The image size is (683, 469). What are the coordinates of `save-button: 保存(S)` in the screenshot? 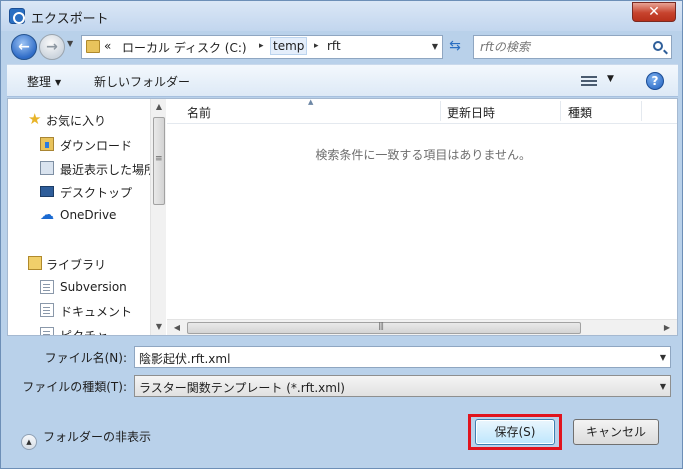 It's located at (515, 432).